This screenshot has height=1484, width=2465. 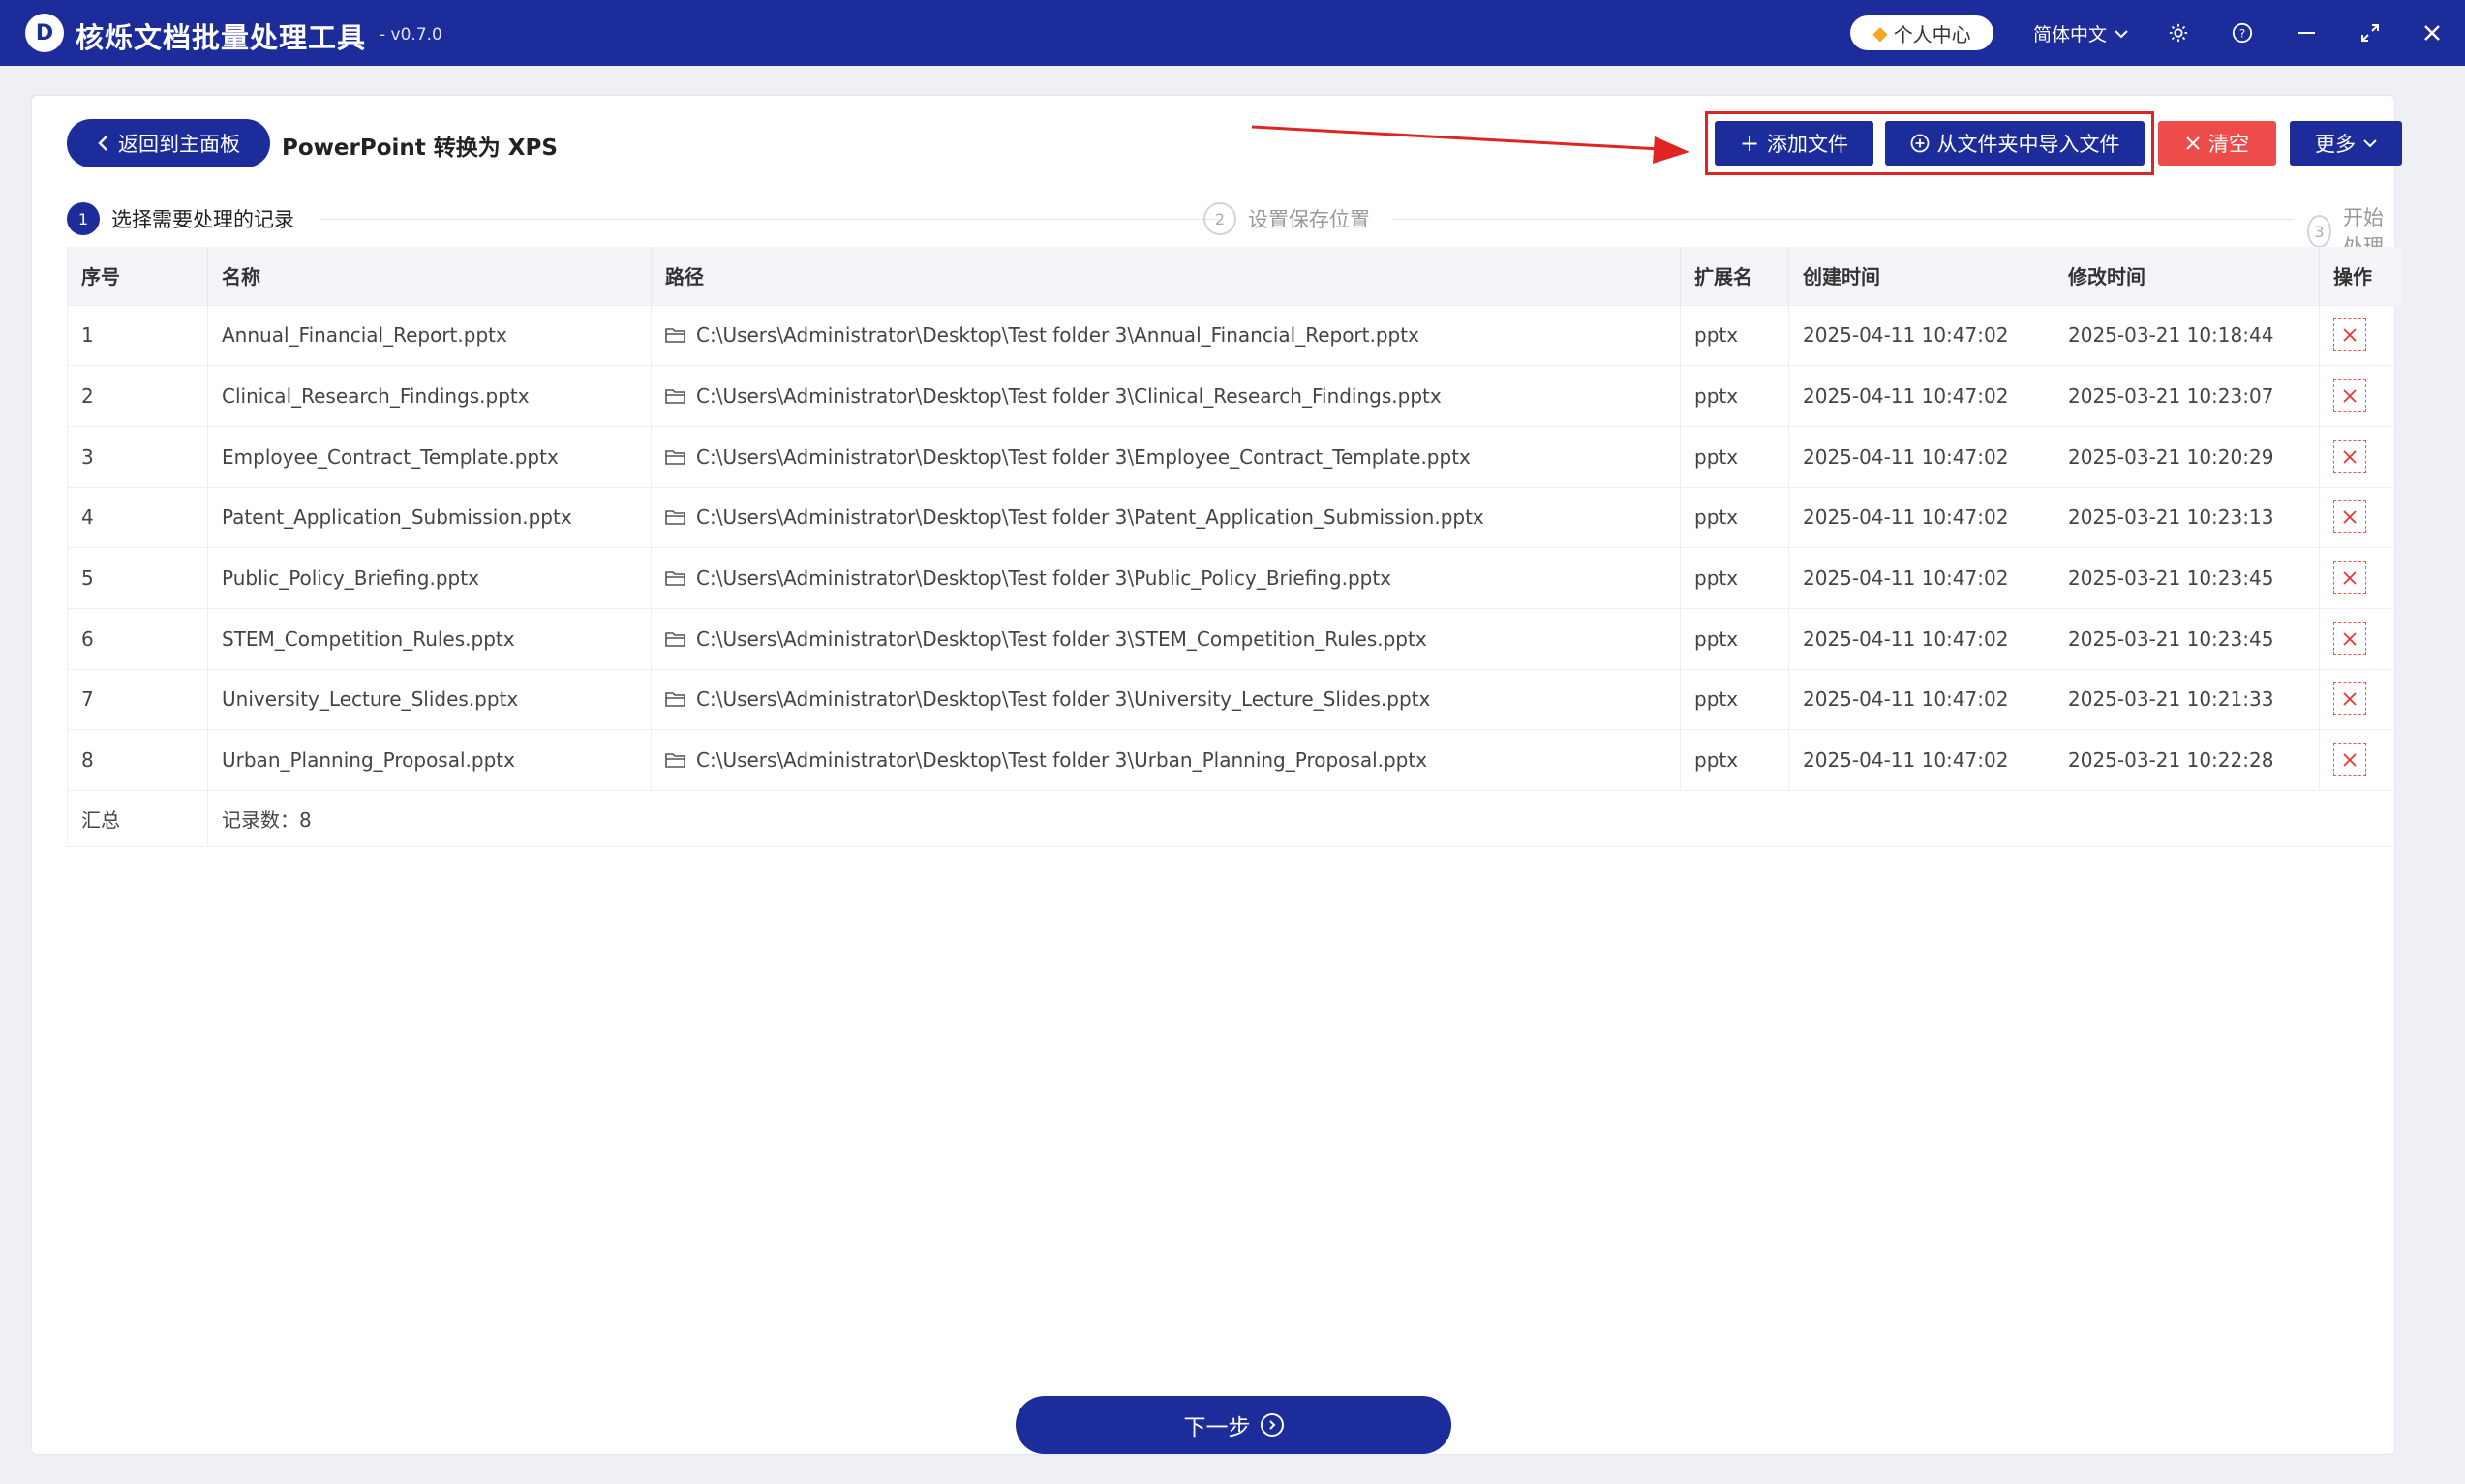 I want to click on step-progress: 1 选择需要处理的记录 2 设置保存位置 3 开始处理, so click(x=1233, y=230).